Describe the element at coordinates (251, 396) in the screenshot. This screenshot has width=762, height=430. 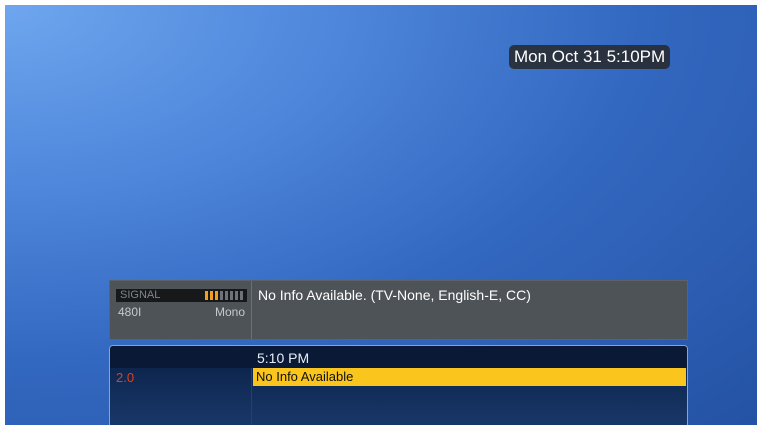
I see `guide-divider` at that location.